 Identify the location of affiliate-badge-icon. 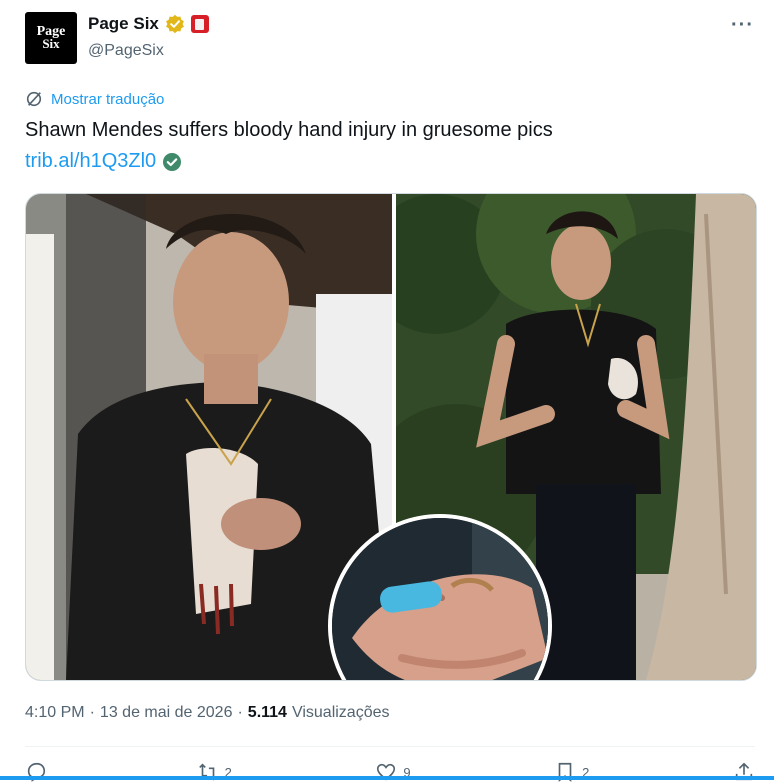
(199, 24).